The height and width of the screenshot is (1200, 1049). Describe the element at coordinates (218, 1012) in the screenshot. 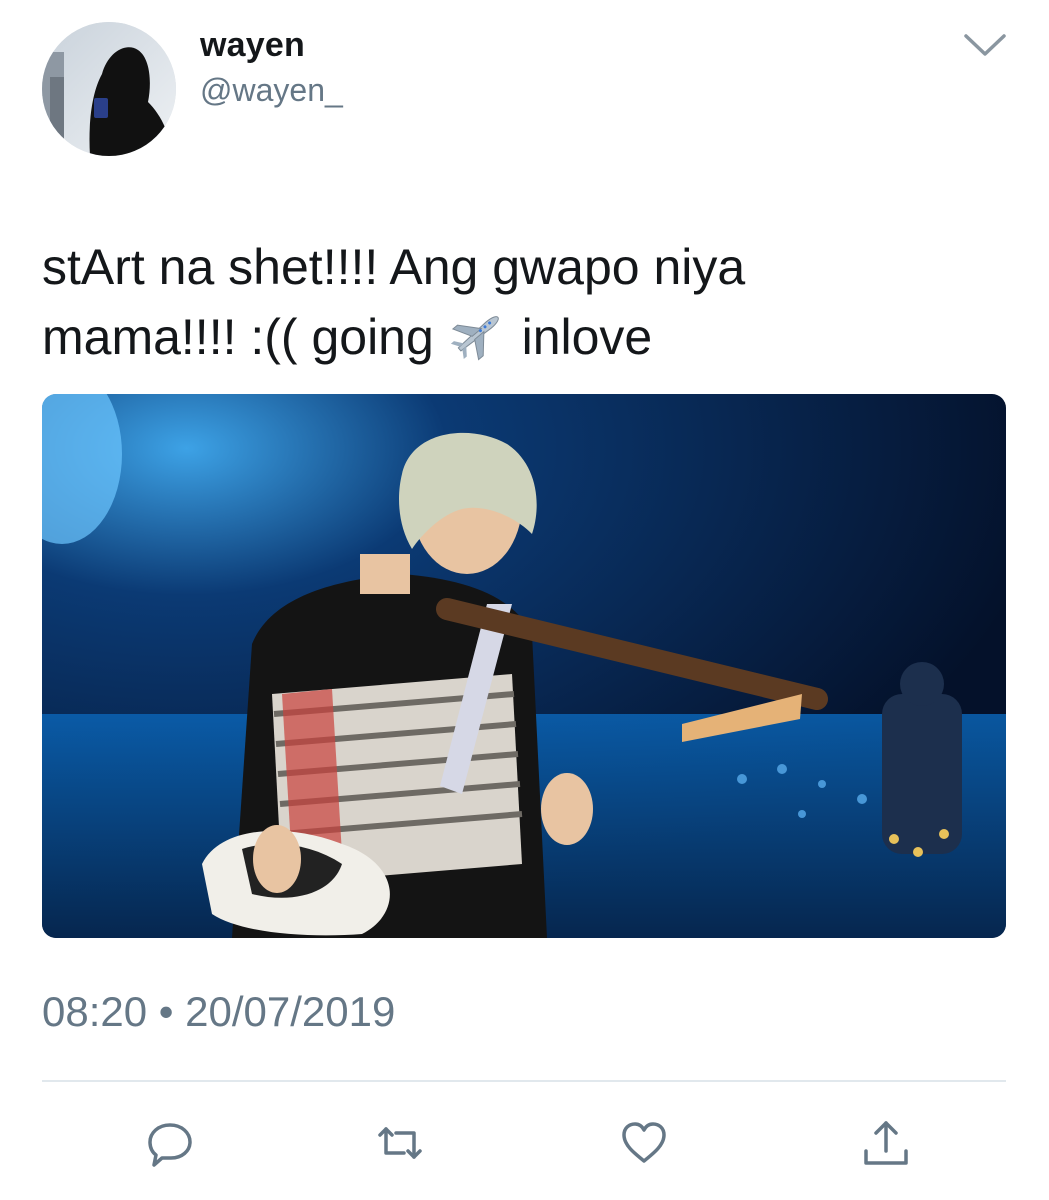

I see `tweet-timestamp: 08:20 • 20/07/2019` at that location.